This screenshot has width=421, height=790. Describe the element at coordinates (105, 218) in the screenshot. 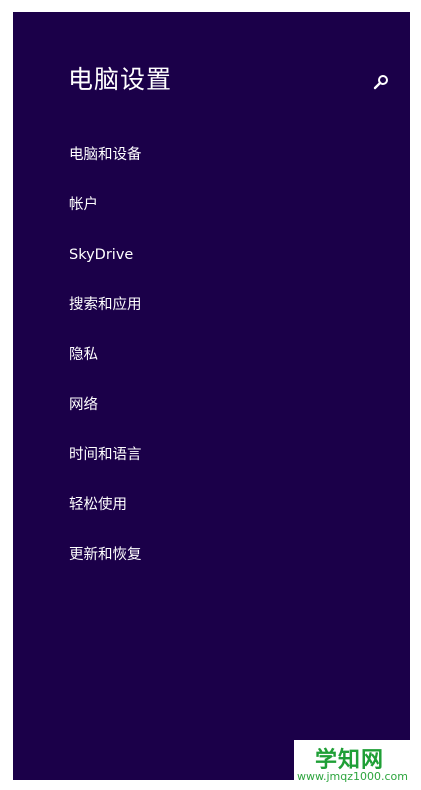

I see `menu-item-accounts: 帐户` at that location.